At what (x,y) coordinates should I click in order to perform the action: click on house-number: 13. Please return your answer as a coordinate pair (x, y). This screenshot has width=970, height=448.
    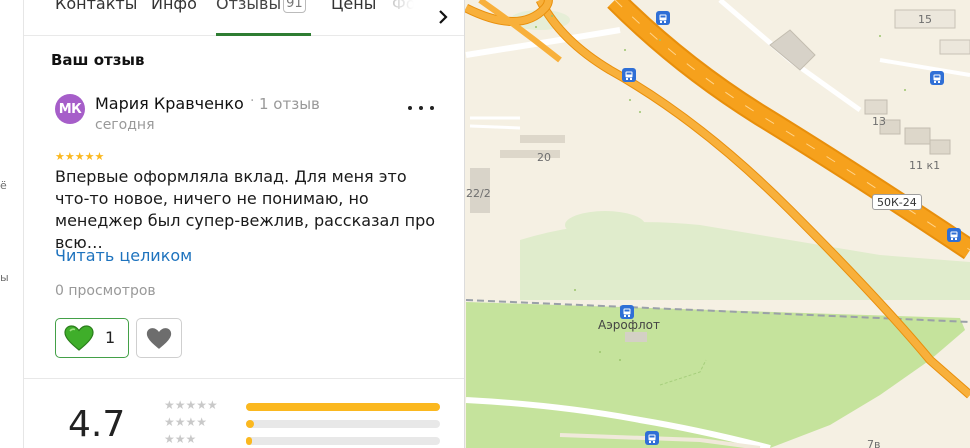
    Looking at the image, I should click on (879, 121).